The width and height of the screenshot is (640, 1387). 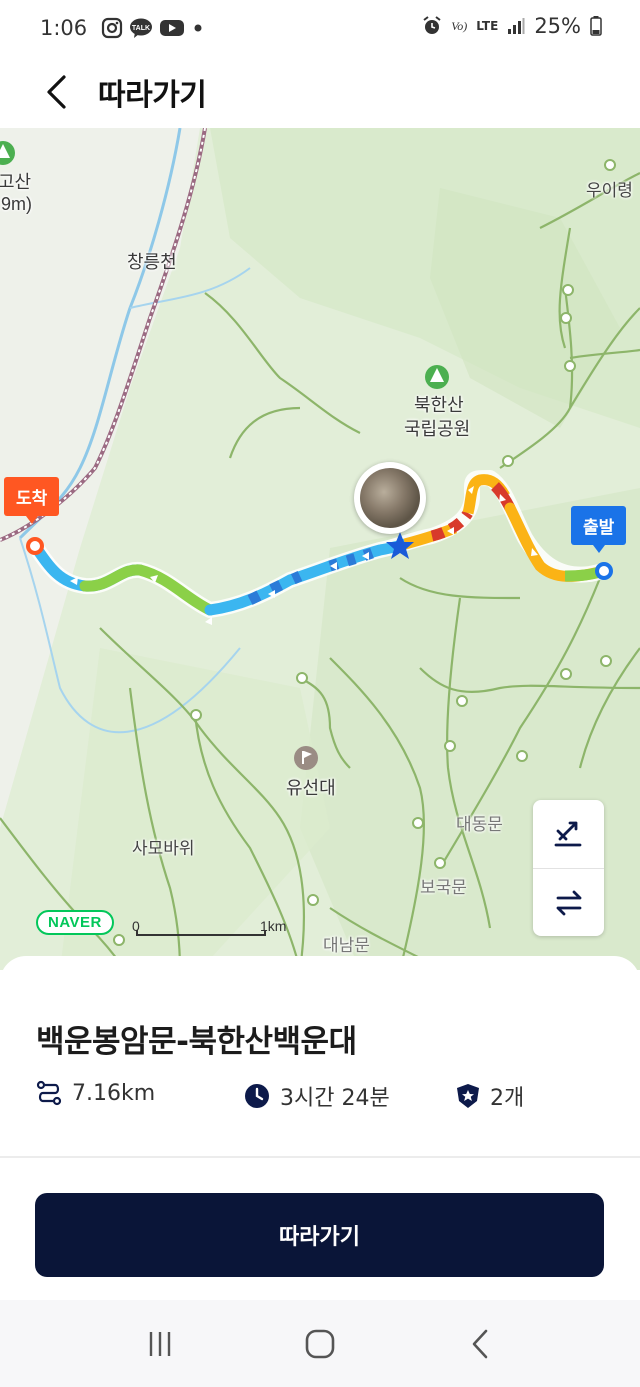 I want to click on stat-distance: 7.16km, so click(x=95, y=1093).